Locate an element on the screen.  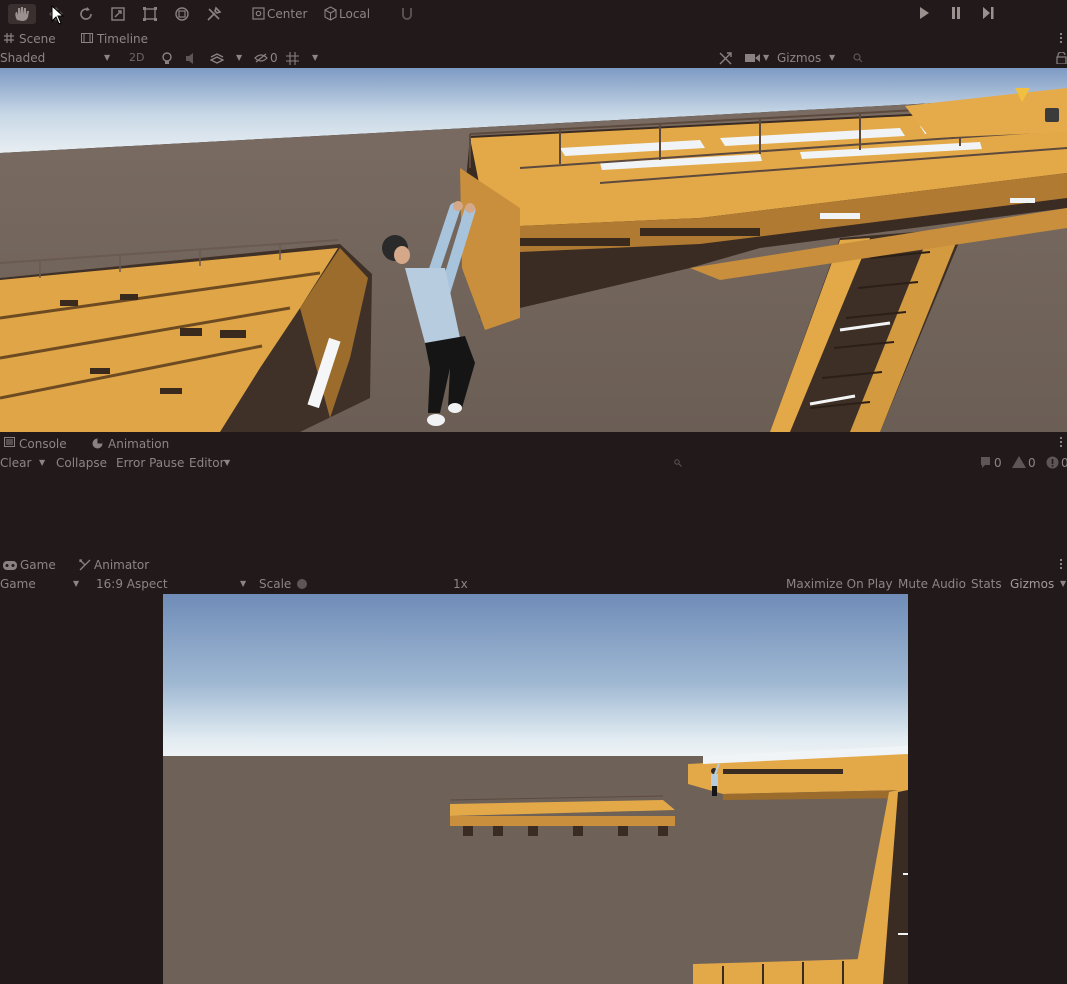
log-info-icon is located at coordinates (985, 462).